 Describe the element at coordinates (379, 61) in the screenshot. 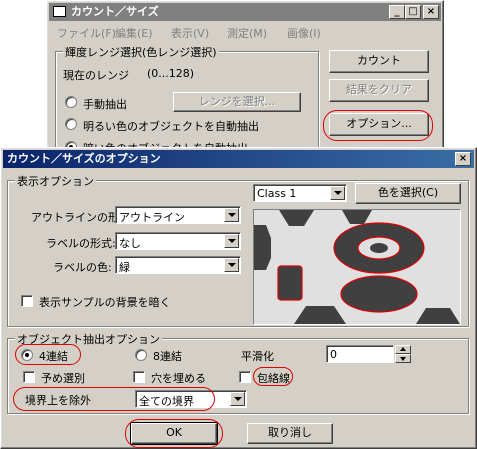

I see `count-button: カウント` at that location.